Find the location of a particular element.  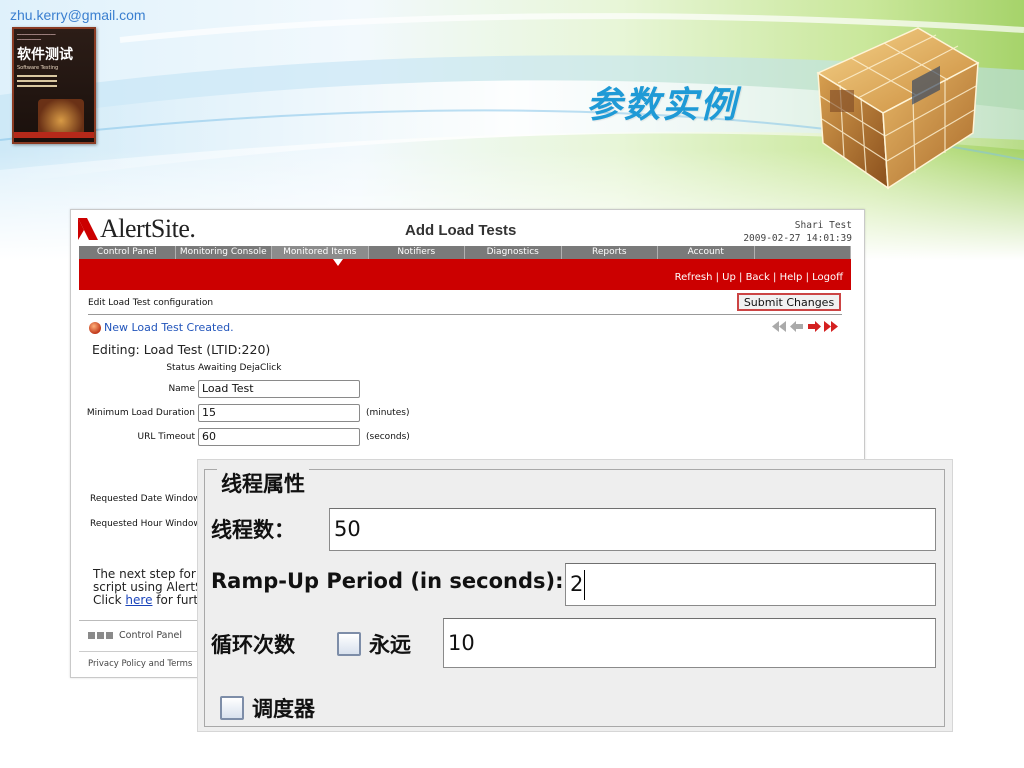

thread-properties-legend: 线程属性 is located at coordinates (263, 483).